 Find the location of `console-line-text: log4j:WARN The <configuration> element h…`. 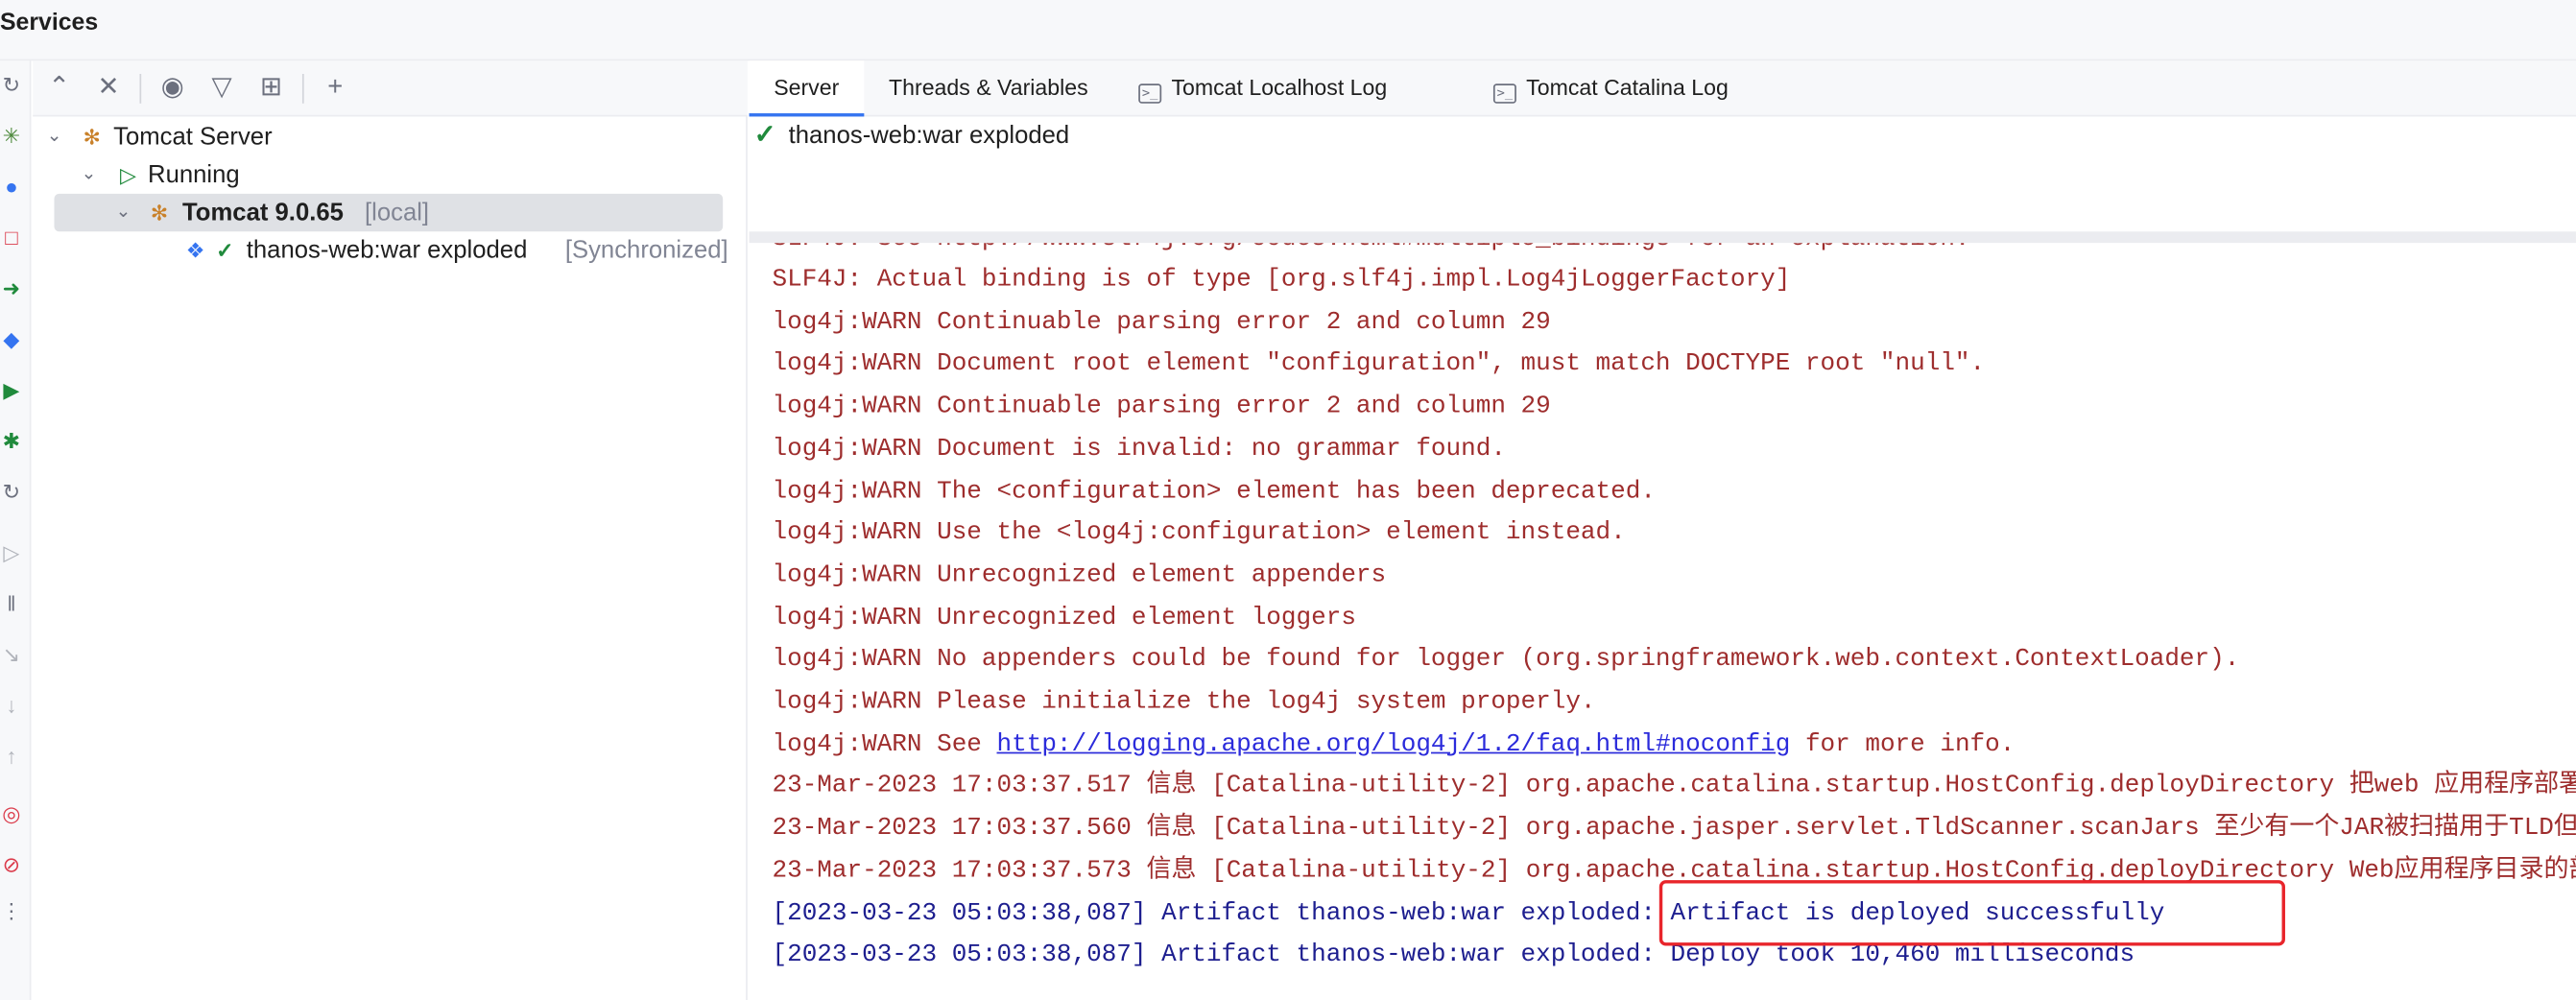

console-line-text: log4j:WARN The <configuration> element h… is located at coordinates (1214, 490).